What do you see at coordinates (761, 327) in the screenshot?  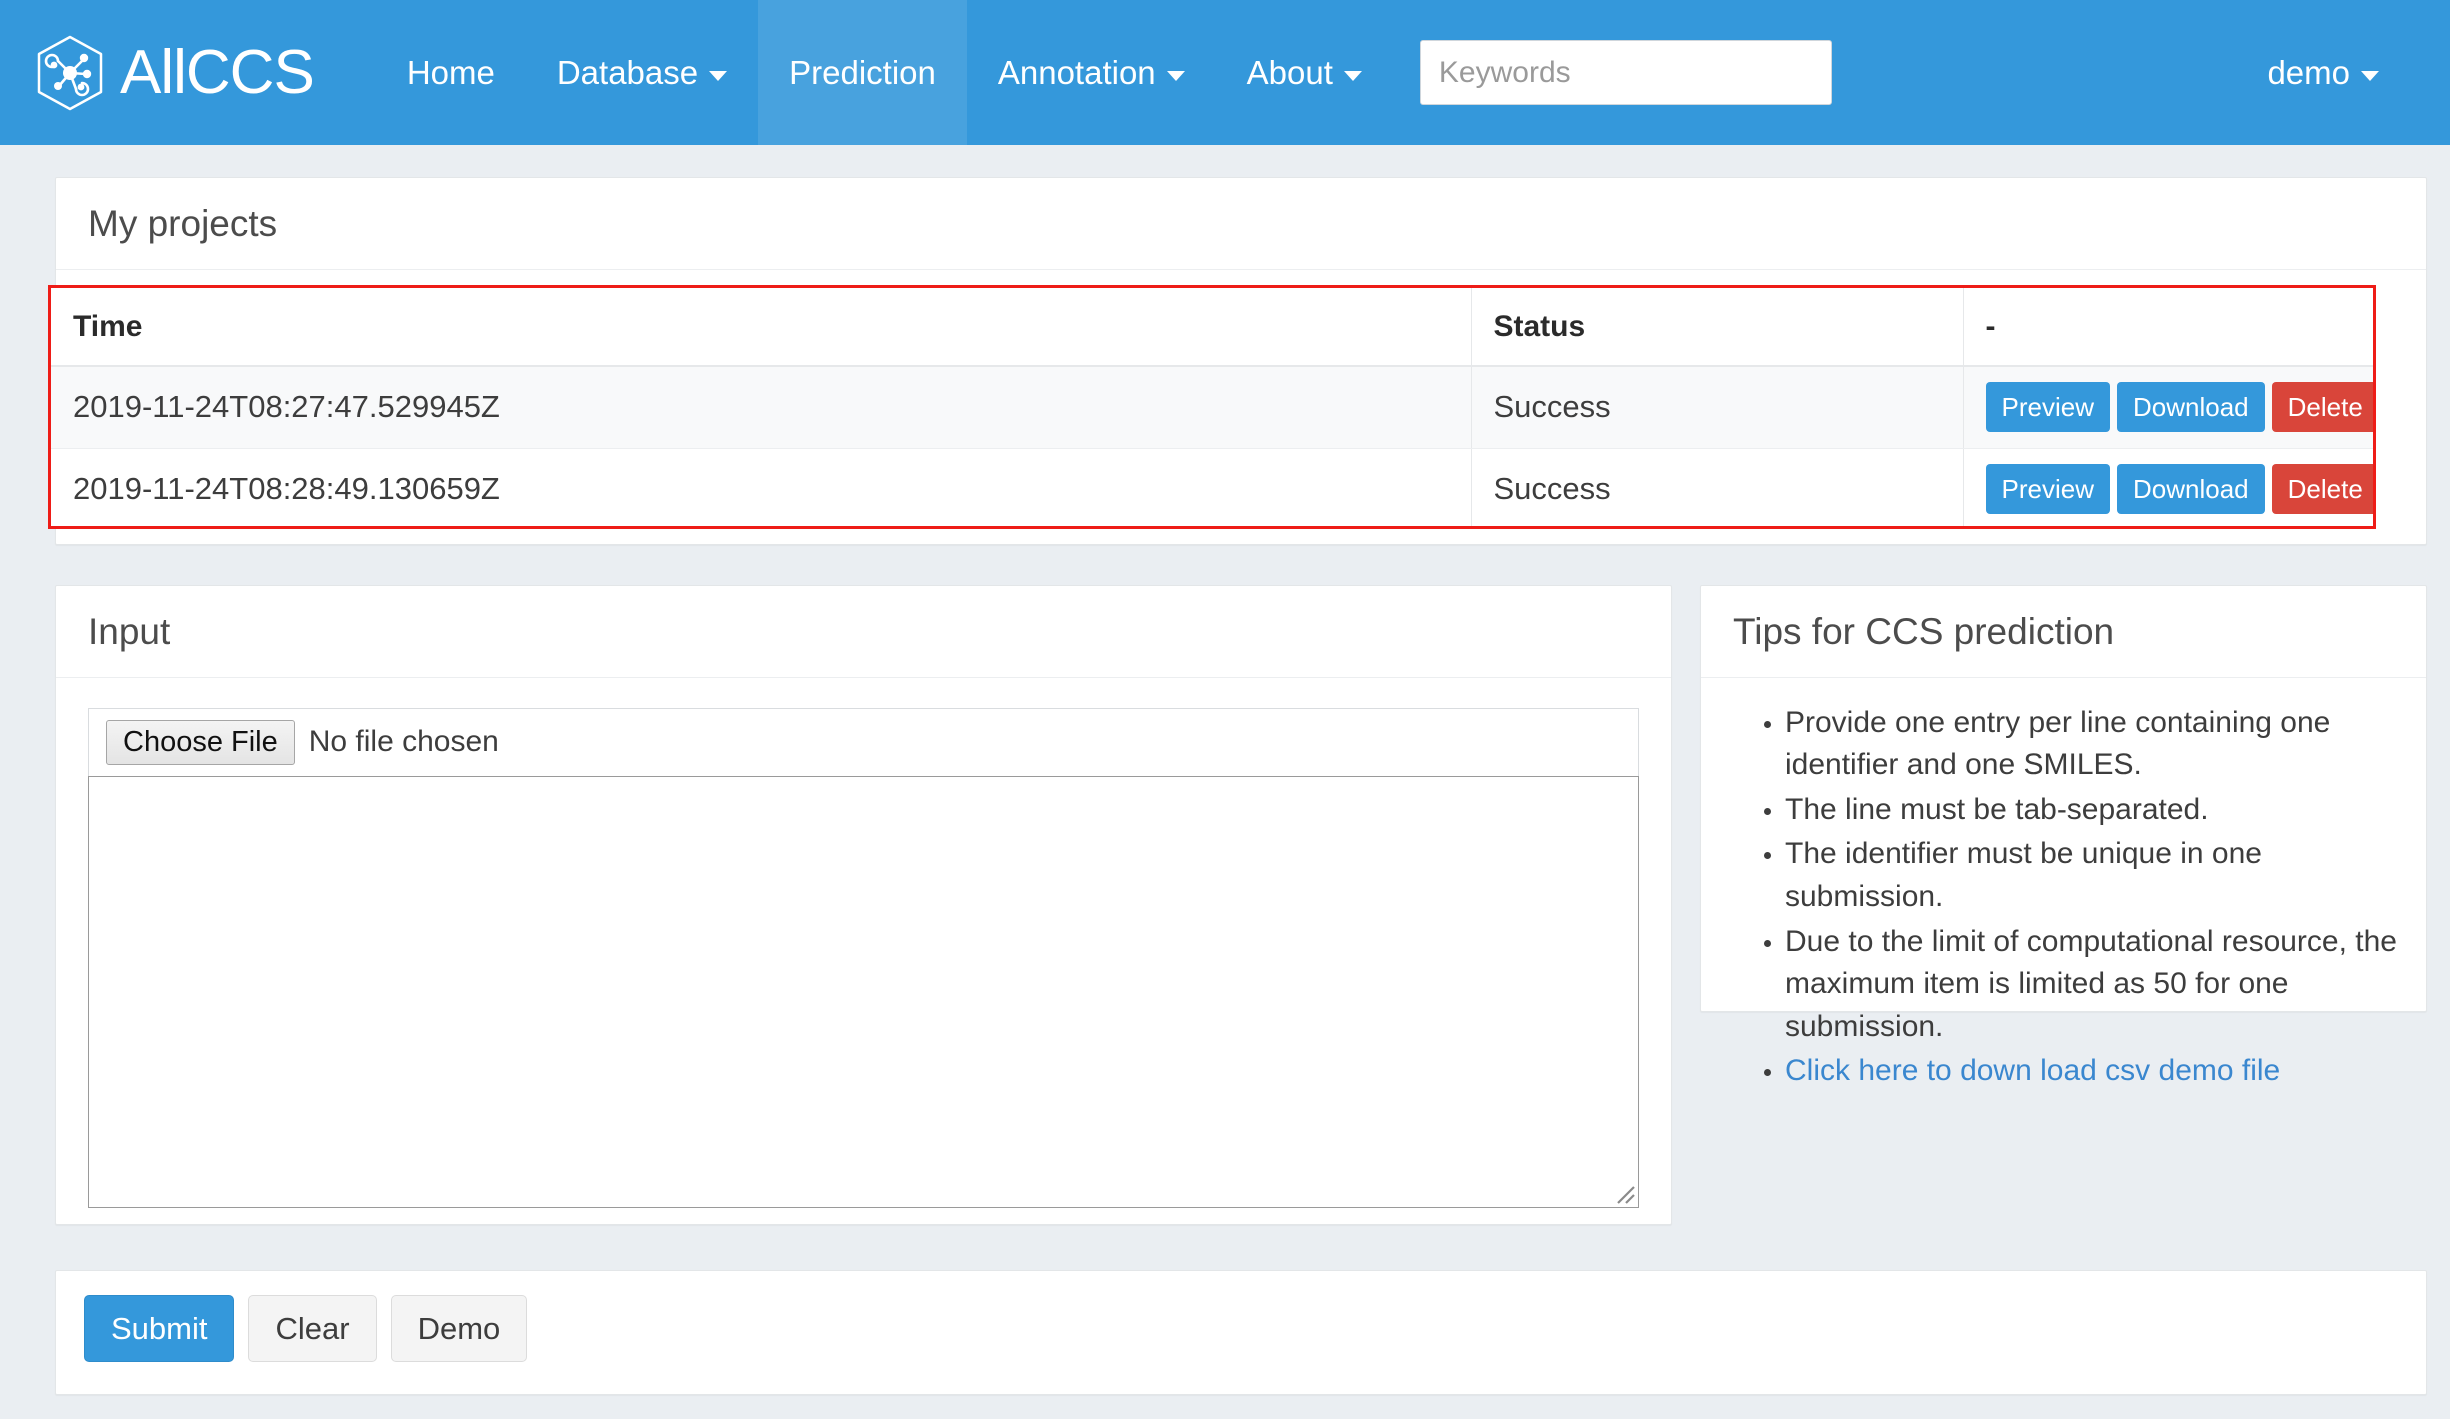 I see `column-header-time: Time` at bounding box center [761, 327].